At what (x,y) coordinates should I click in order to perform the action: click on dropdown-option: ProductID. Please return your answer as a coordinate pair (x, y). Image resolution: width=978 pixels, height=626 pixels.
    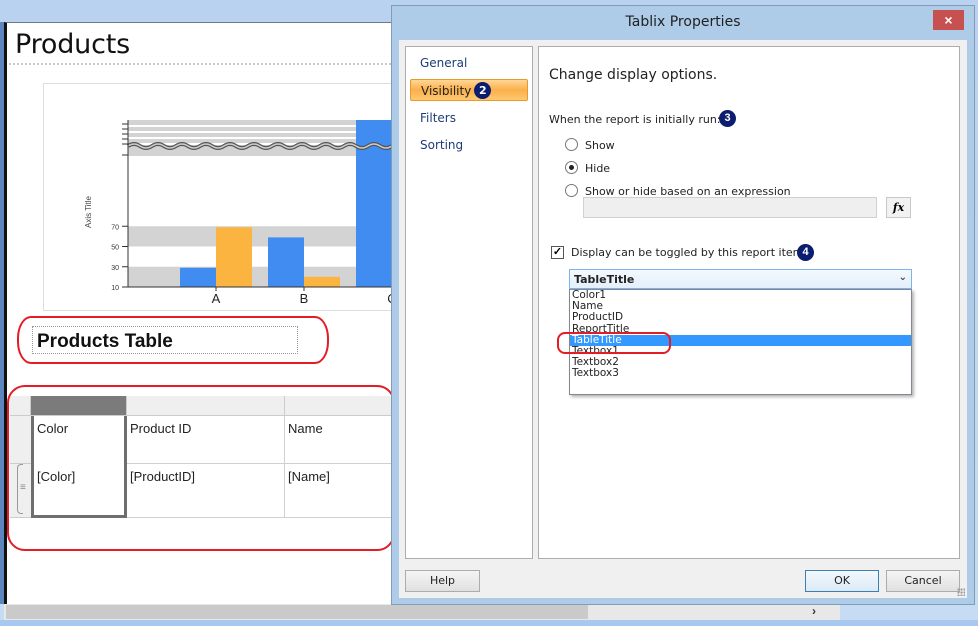
    Looking at the image, I should click on (740, 317).